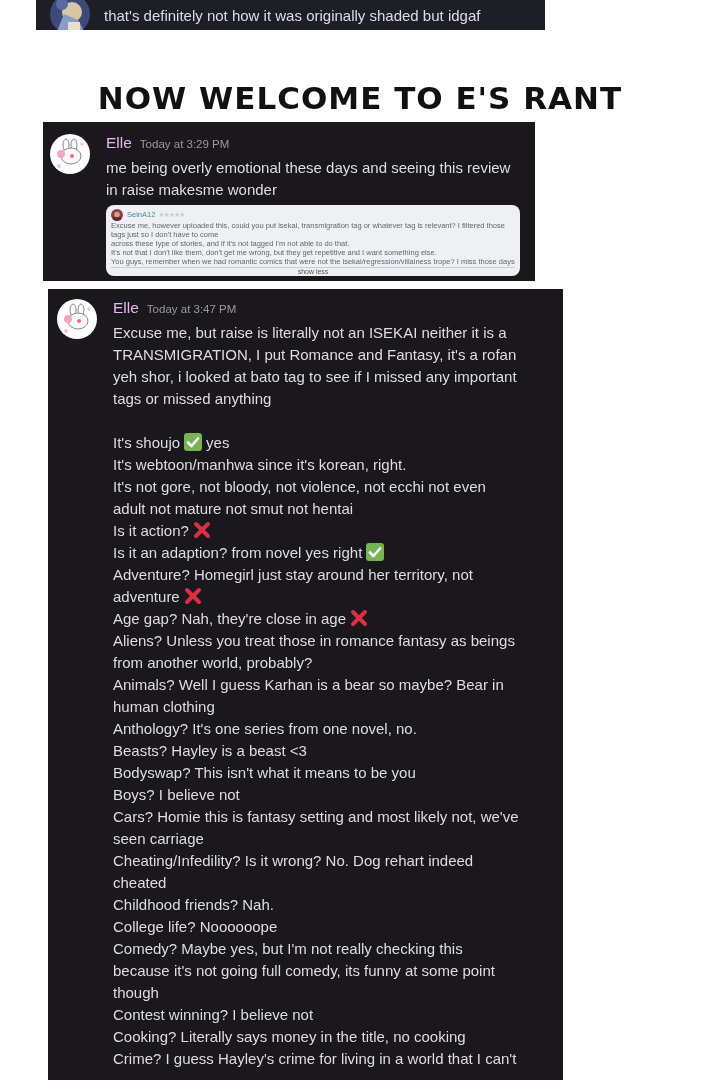 This screenshot has height=1080, width=720. What do you see at coordinates (288, 948) in the screenshot?
I see `message-text: Comedy? Maybe yes, but I'm not really checking this` at bounding box center [288, 948].